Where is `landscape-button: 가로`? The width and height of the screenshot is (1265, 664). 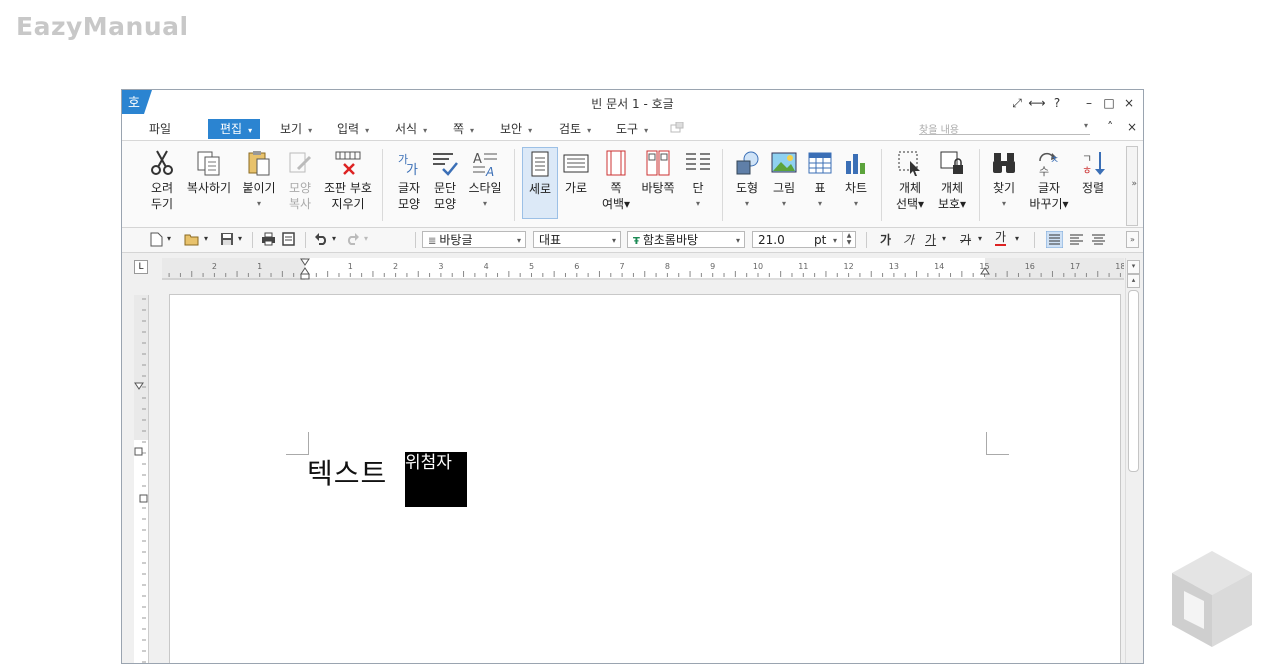 landscape-button: 가로 is located at coordinates (576, 172).